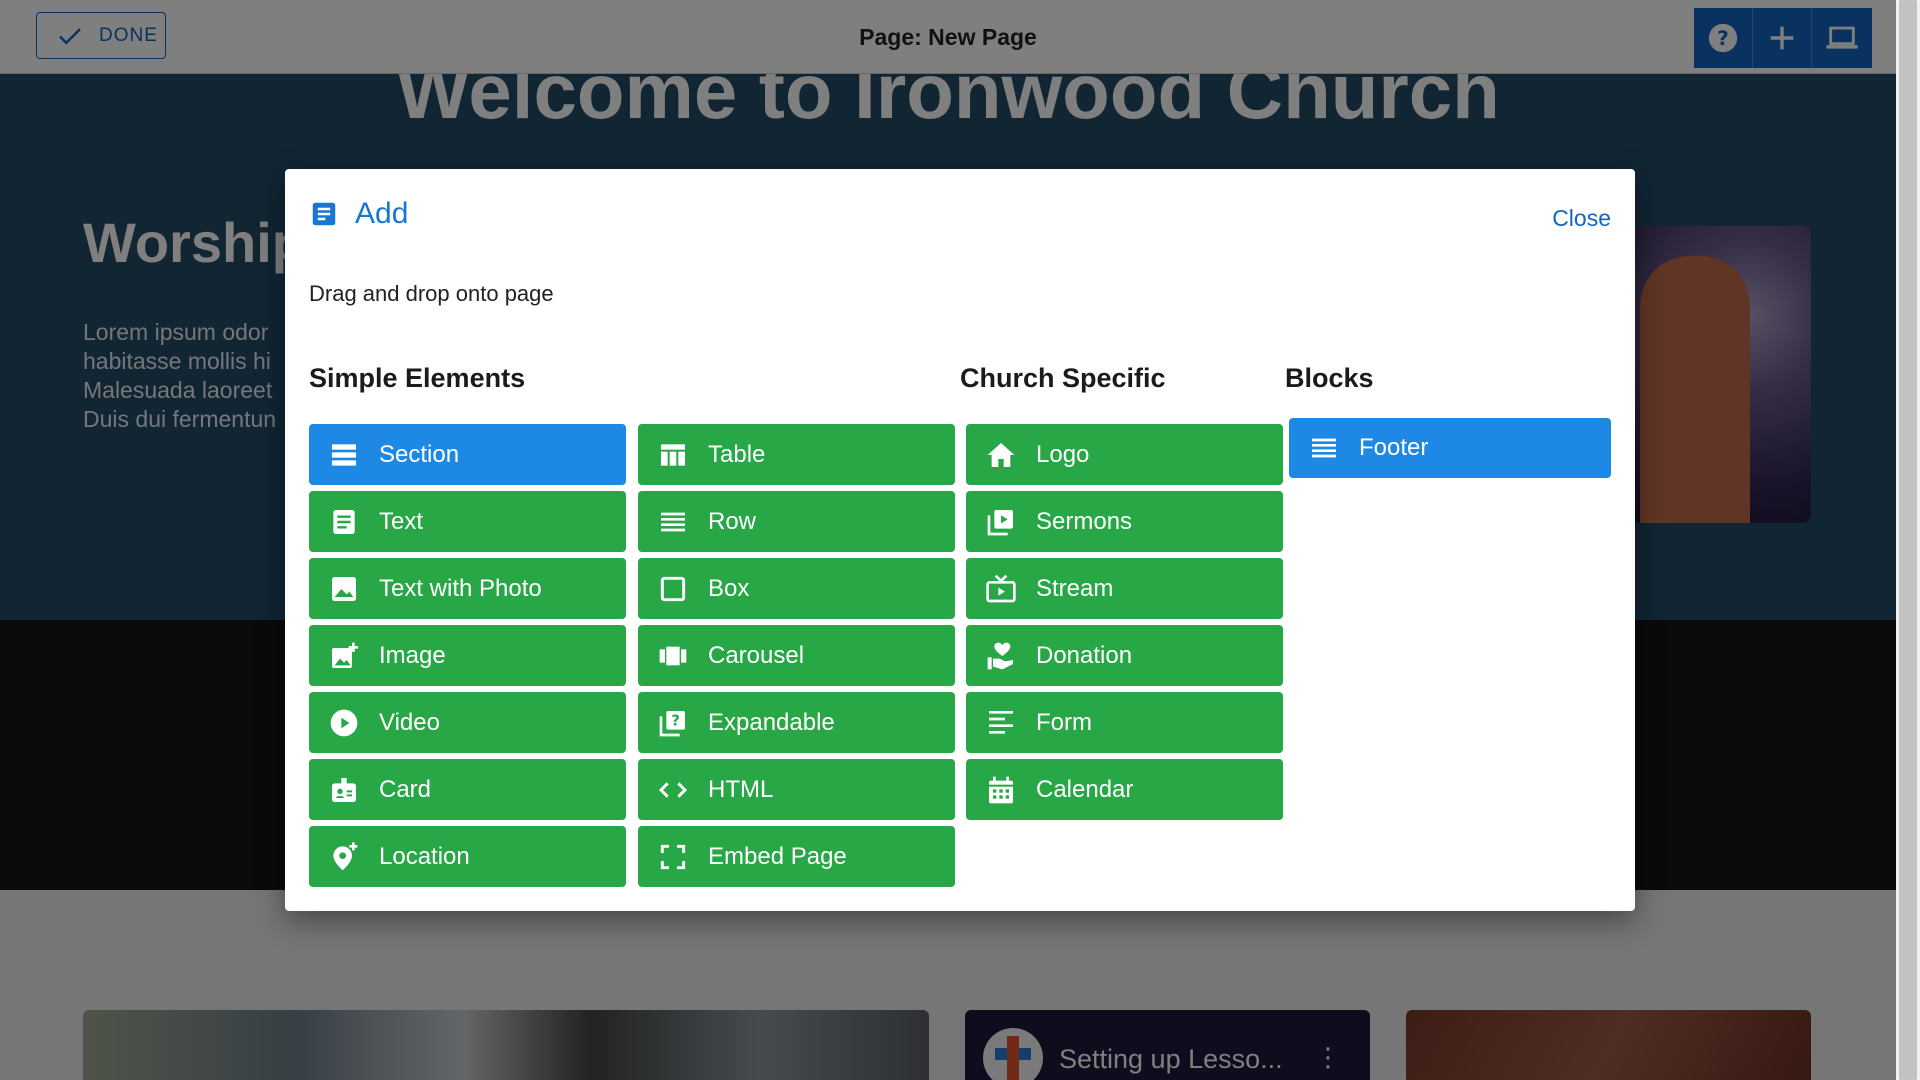 This screenshot has height=1080, width=1920. Describe the element at coordinates (771, 722) in the screenshot. I see `tile-label: Expandable` at that location.